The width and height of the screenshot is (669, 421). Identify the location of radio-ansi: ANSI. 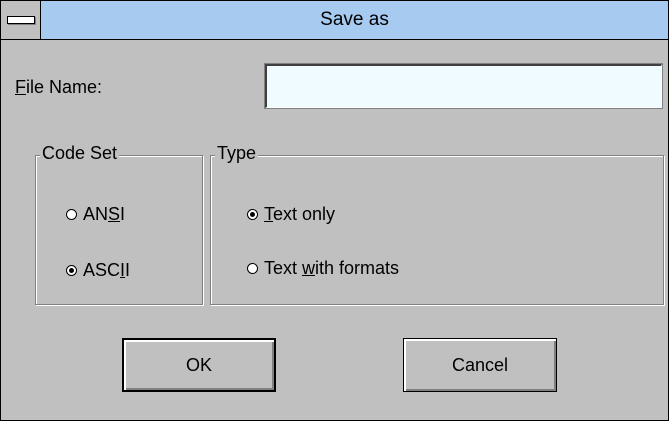
(95, 214).